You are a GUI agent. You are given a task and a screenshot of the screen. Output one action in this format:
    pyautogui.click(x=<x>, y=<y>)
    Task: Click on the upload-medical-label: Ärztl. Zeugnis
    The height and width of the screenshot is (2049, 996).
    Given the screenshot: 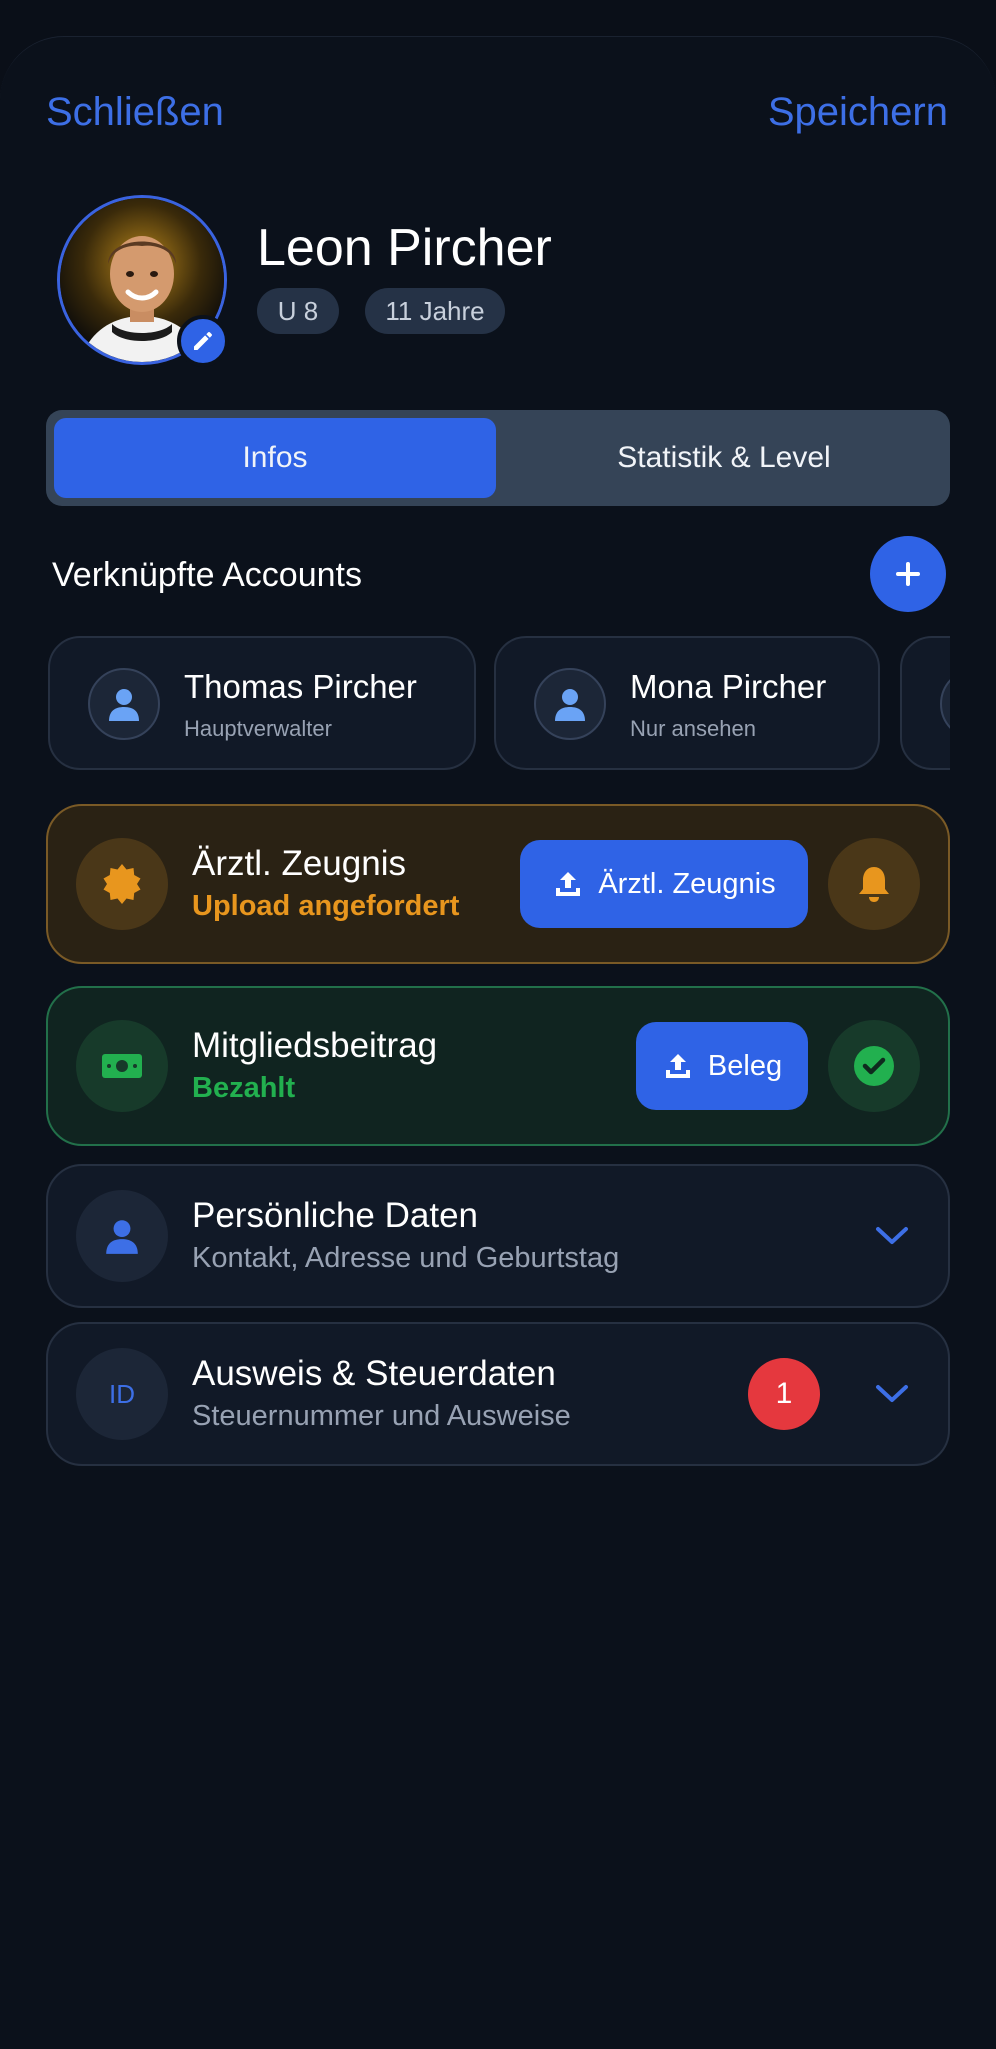 What is the action you would take?
    pyautogui.click(x=687, y=883)
    